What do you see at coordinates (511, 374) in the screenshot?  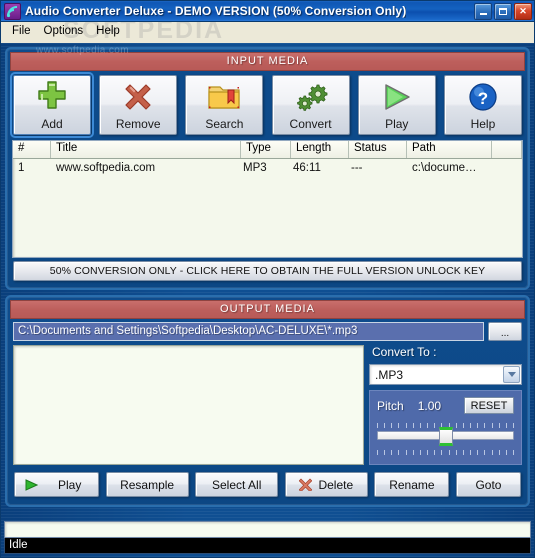 I see `chevron-down-icon` at bounding box center [511, 374].